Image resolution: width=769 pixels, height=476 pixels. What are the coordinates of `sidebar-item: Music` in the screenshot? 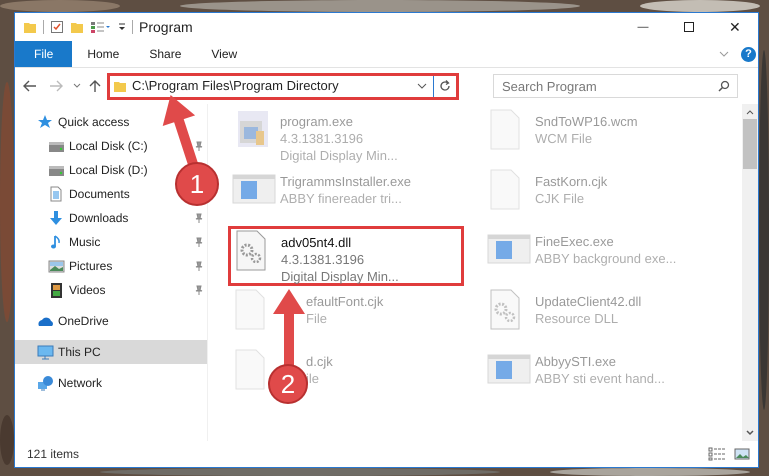 It's located at (59, 242).